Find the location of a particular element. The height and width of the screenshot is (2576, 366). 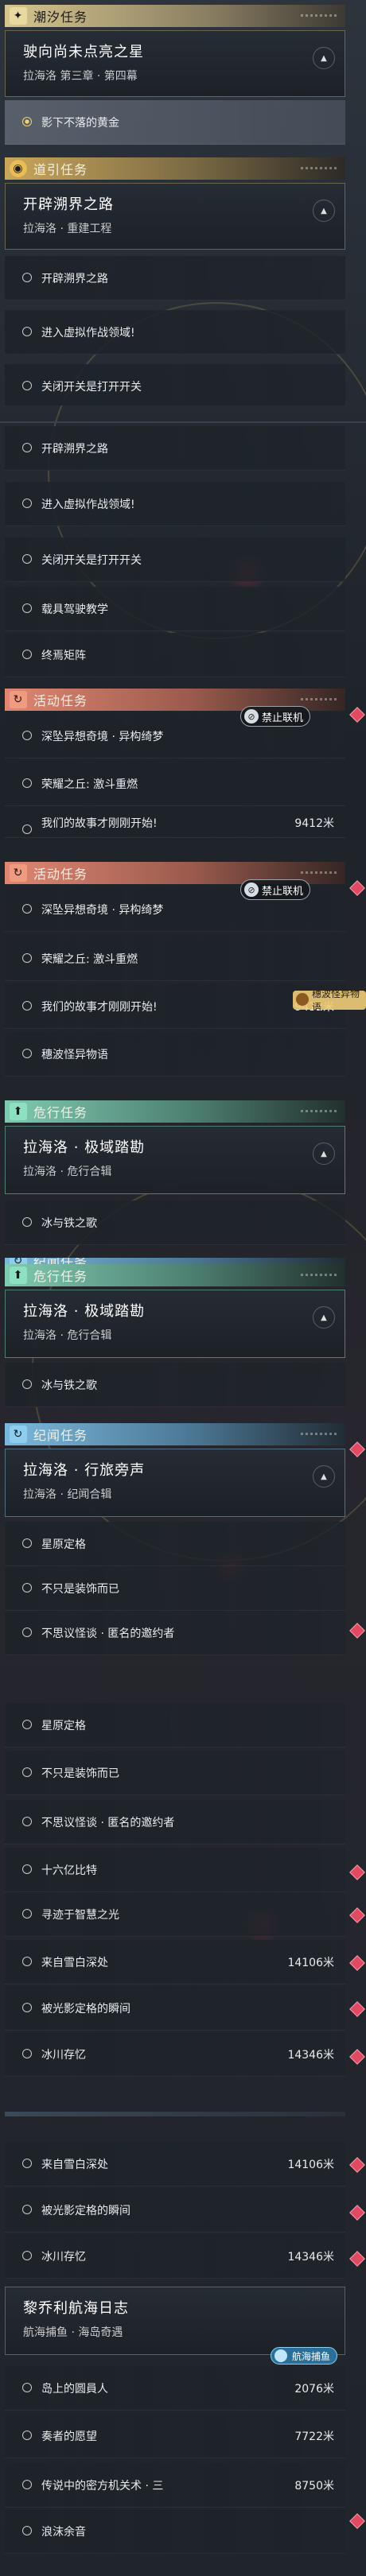

step-label: 不思议怪谈 · 匿名的邀约者 is located at coordinates (108, 1823).